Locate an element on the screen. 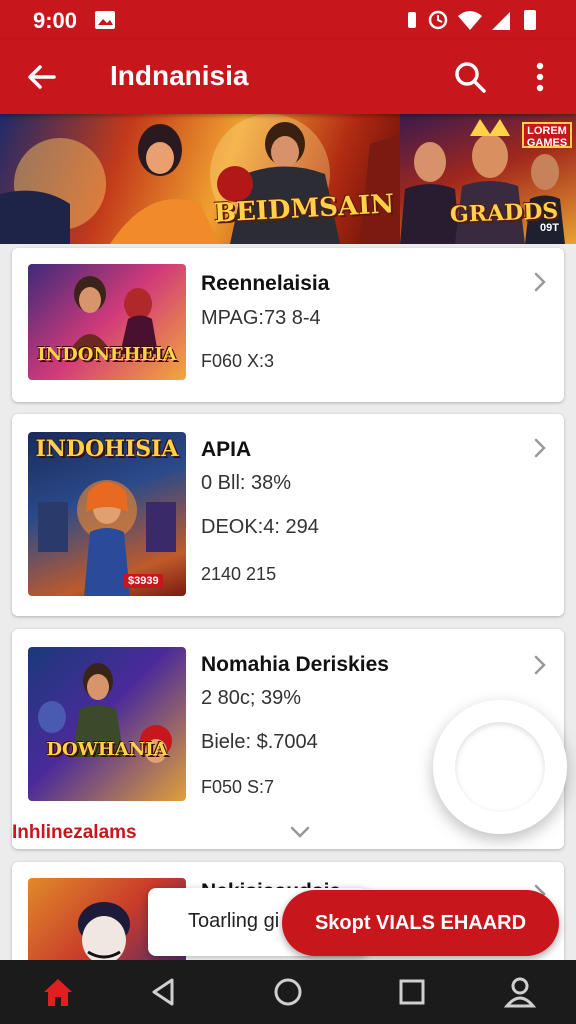 Image resolution: width=576 pixels, height=1024 pixels. thumbnail-logo: INDOHISIA is located at coordinates (107, 449).